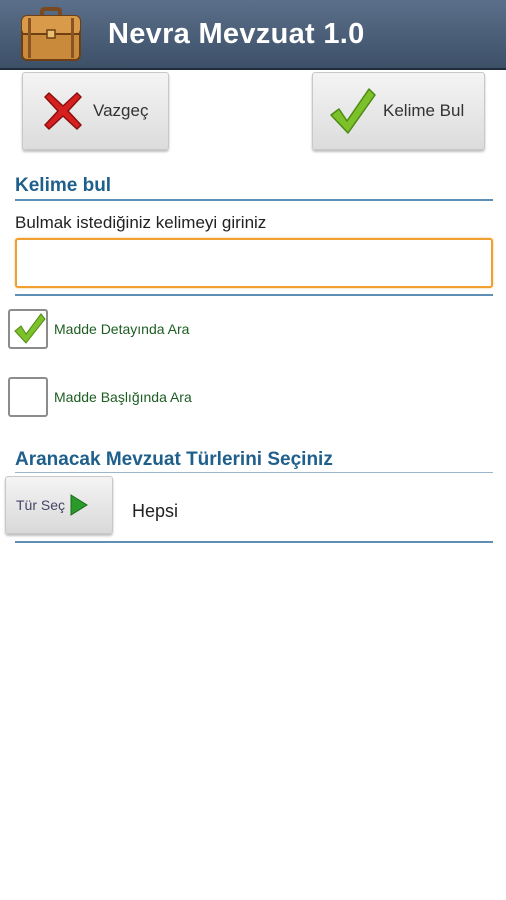 The width and height of the screenshot is (506, 900). I want to click on search-input, so click(254, 263).